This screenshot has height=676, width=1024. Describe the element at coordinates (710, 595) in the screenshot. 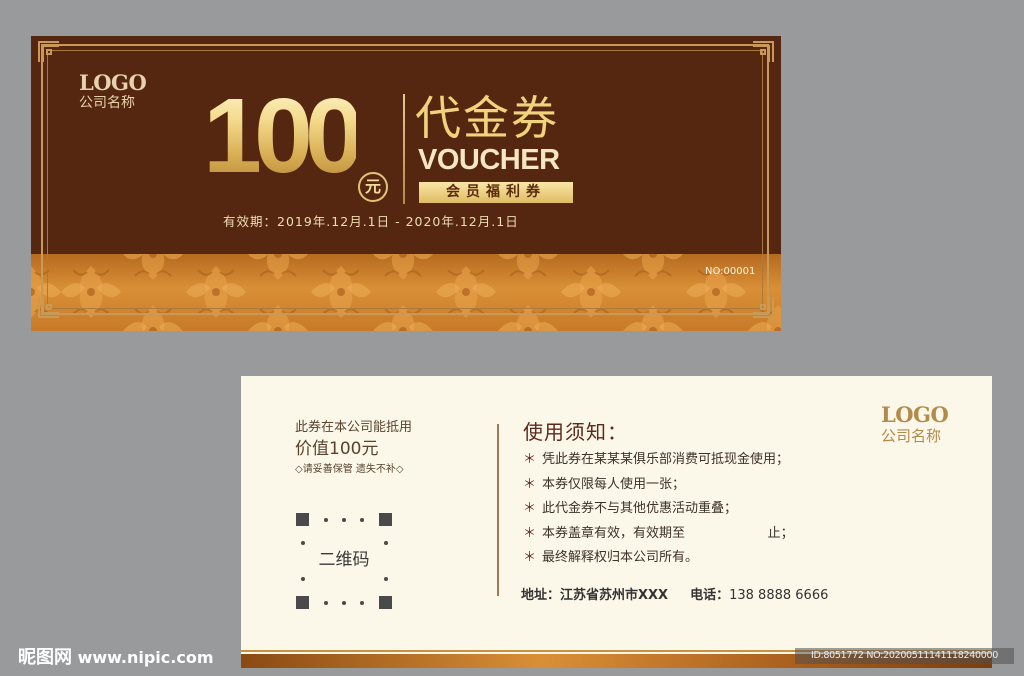

I see `phone-label: 电话：` at that location.